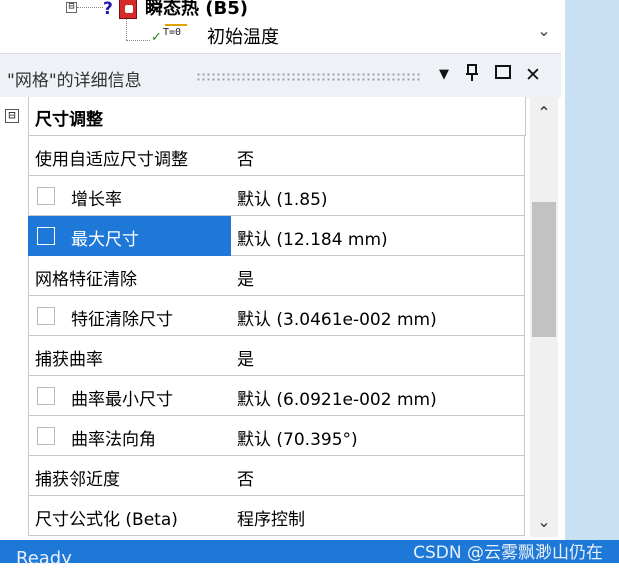  I want to click on property-name-cell: 最大尺寸, so click(130, 236).